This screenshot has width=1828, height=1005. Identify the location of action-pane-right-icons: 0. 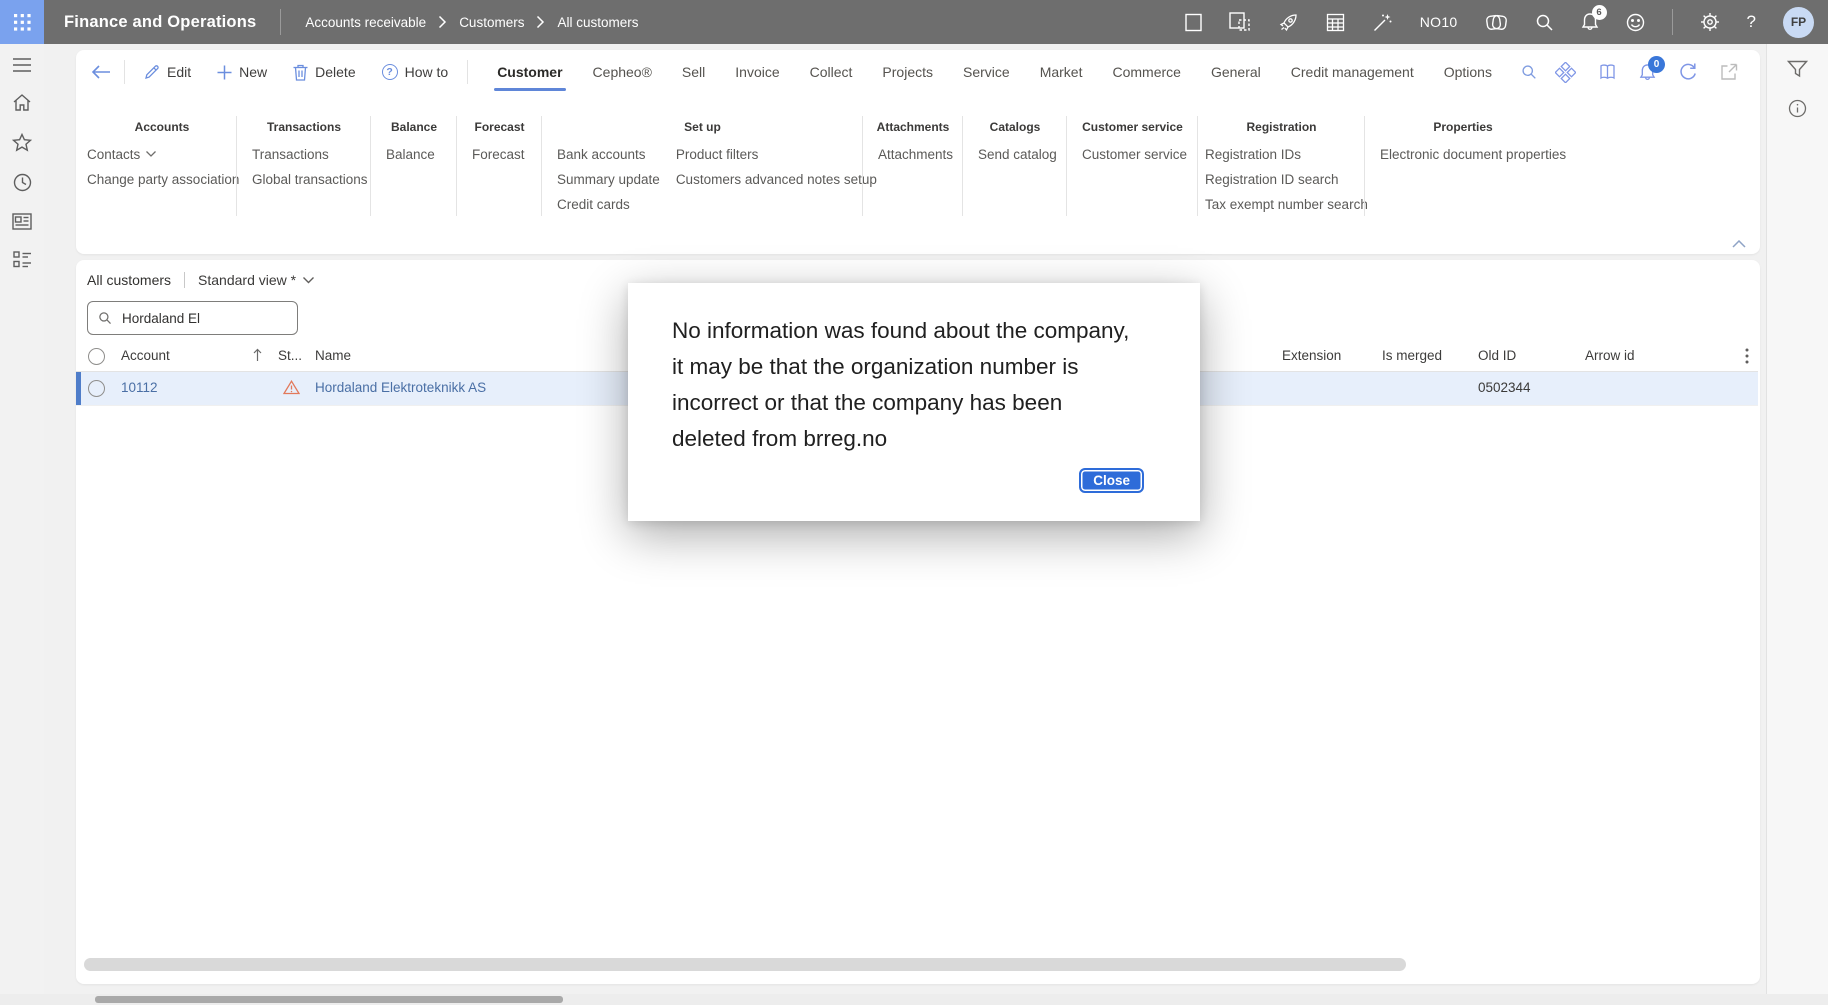
(1657, 69).